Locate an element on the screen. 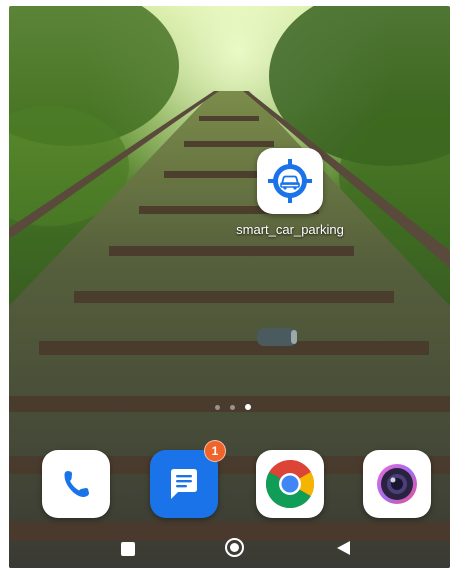 This screenshot has width=455, height=571. chrome-icon is located at coordinates (290, 484).